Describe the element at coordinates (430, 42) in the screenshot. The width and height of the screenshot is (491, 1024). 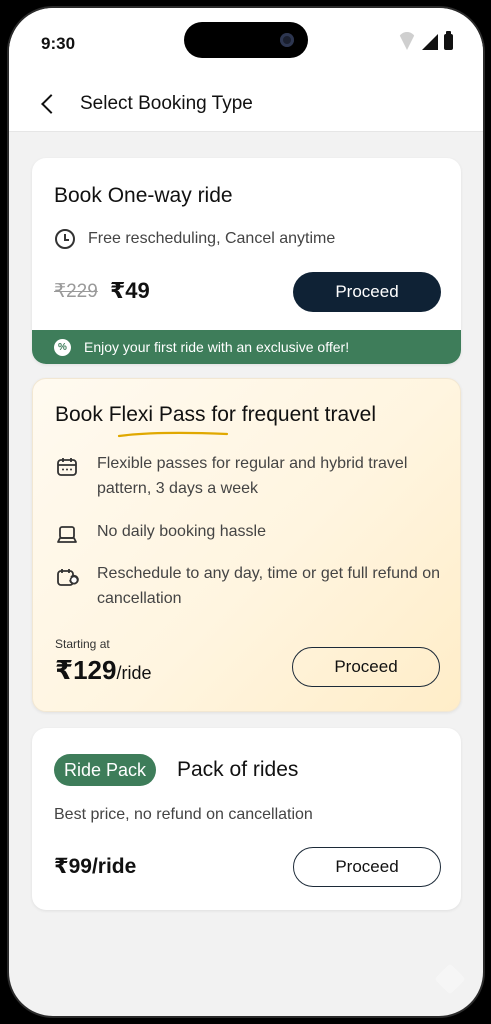
I see `signal-icon` at that location.